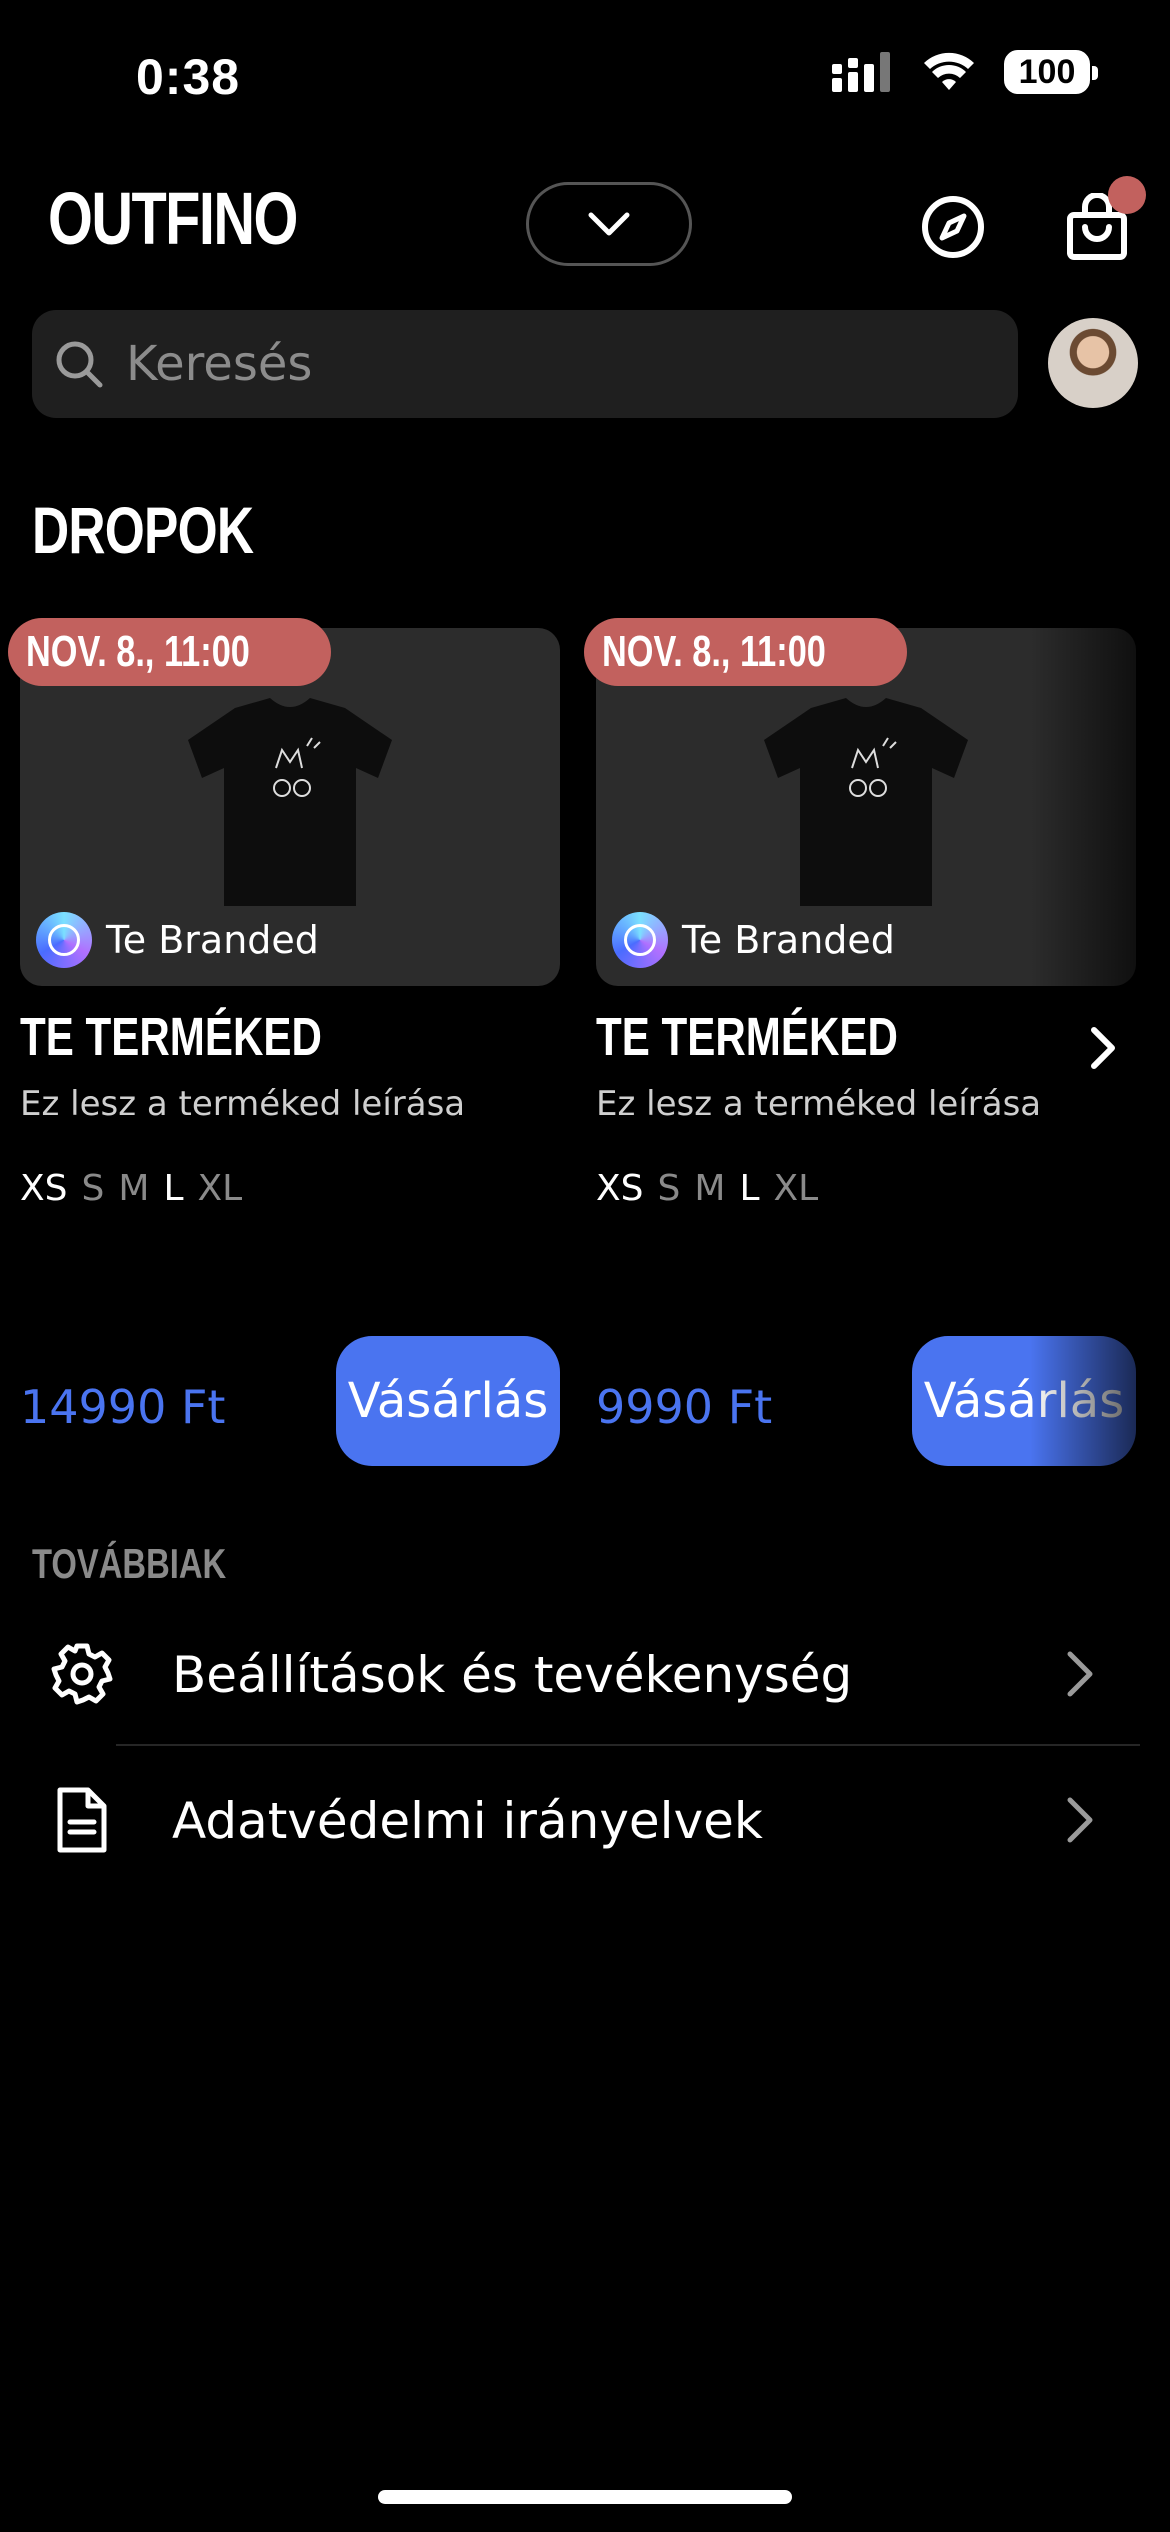  What do you see at coordinates (123, 1407) in the screenshot?
I see `product-price: 14990 Ft` at bounding box center [123, 1407].